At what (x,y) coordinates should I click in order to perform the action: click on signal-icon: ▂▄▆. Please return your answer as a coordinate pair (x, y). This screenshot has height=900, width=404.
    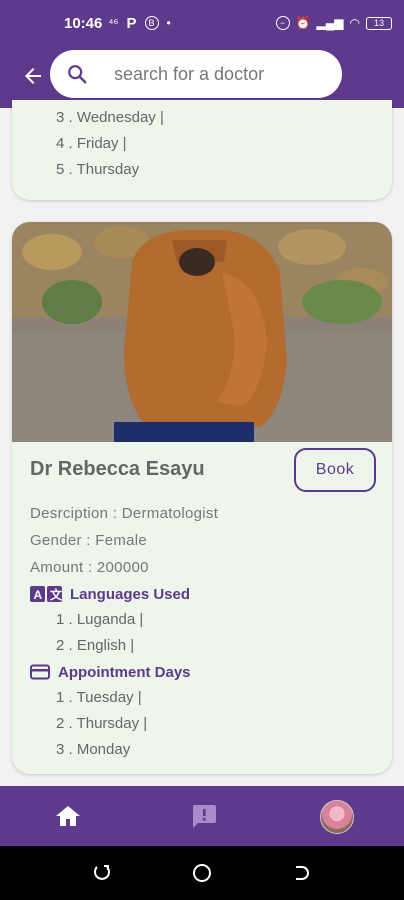
    Looking at the image, I should click on (330, 23).